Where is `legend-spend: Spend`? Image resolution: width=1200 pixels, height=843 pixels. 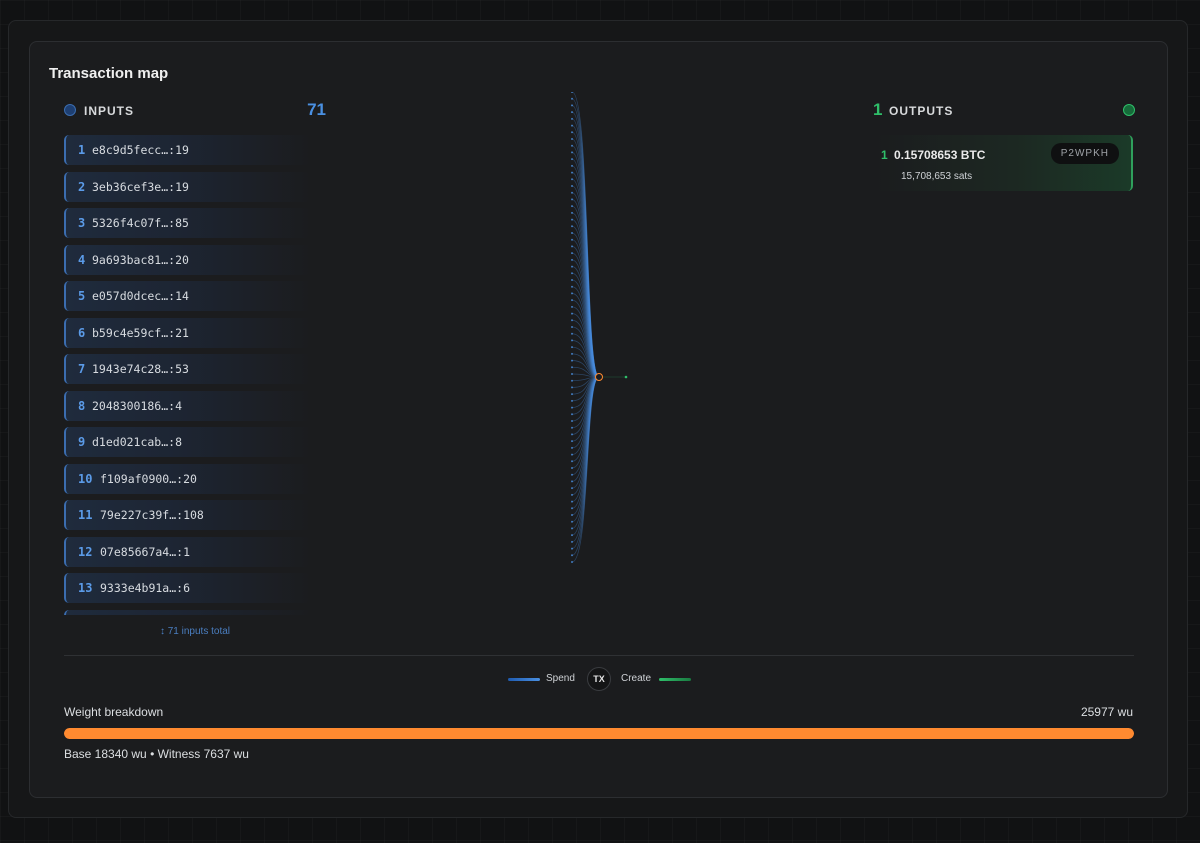 legend-spend: Spend is located at coordinates (560, 678).